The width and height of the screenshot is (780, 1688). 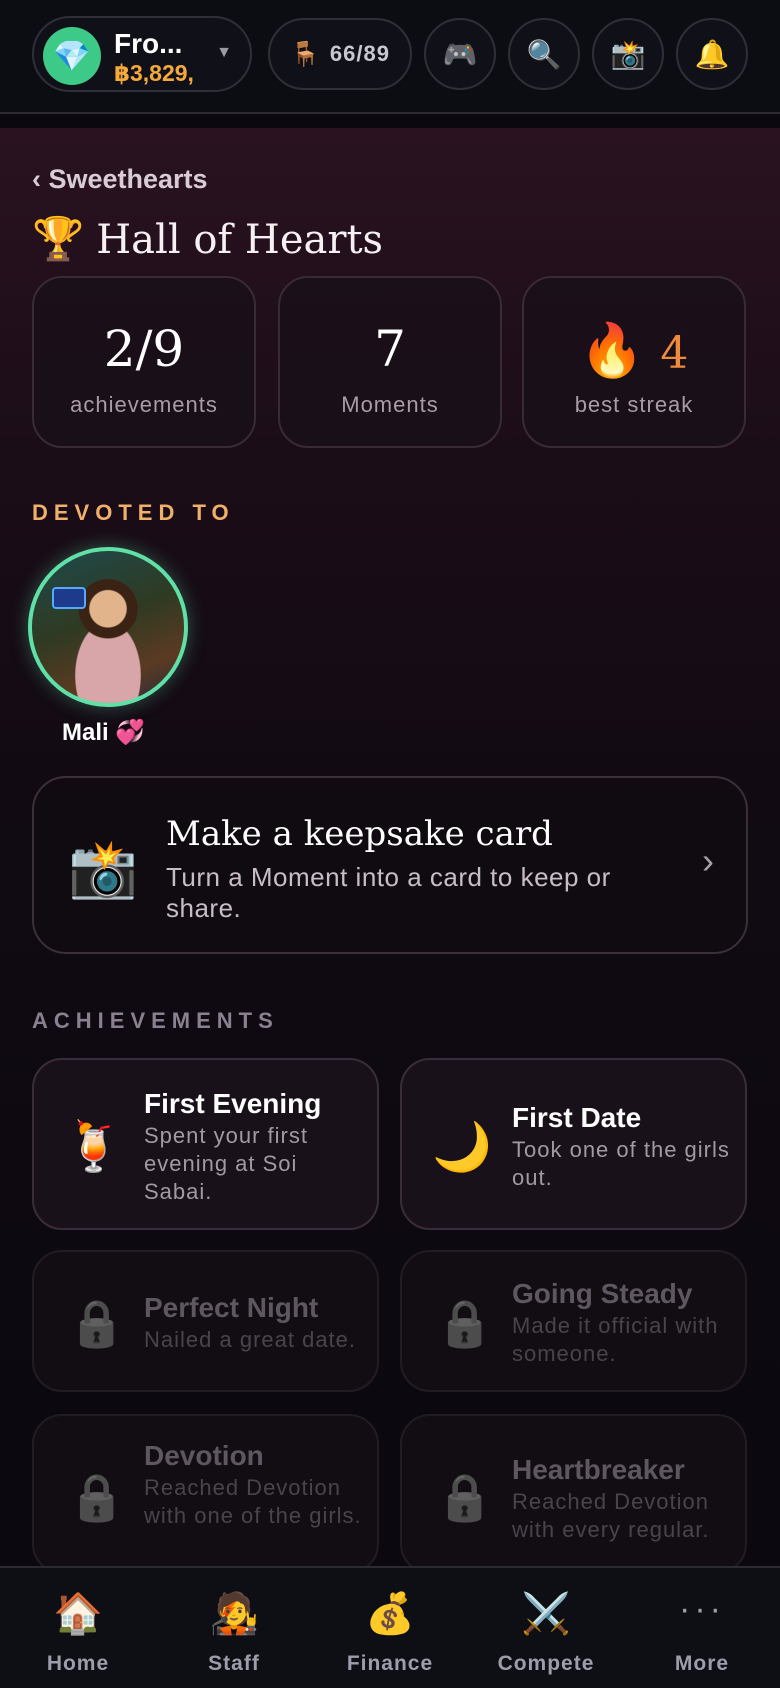 I want to click on achievement-desc: Took one of the girls out., so click(x=621, y=1163).